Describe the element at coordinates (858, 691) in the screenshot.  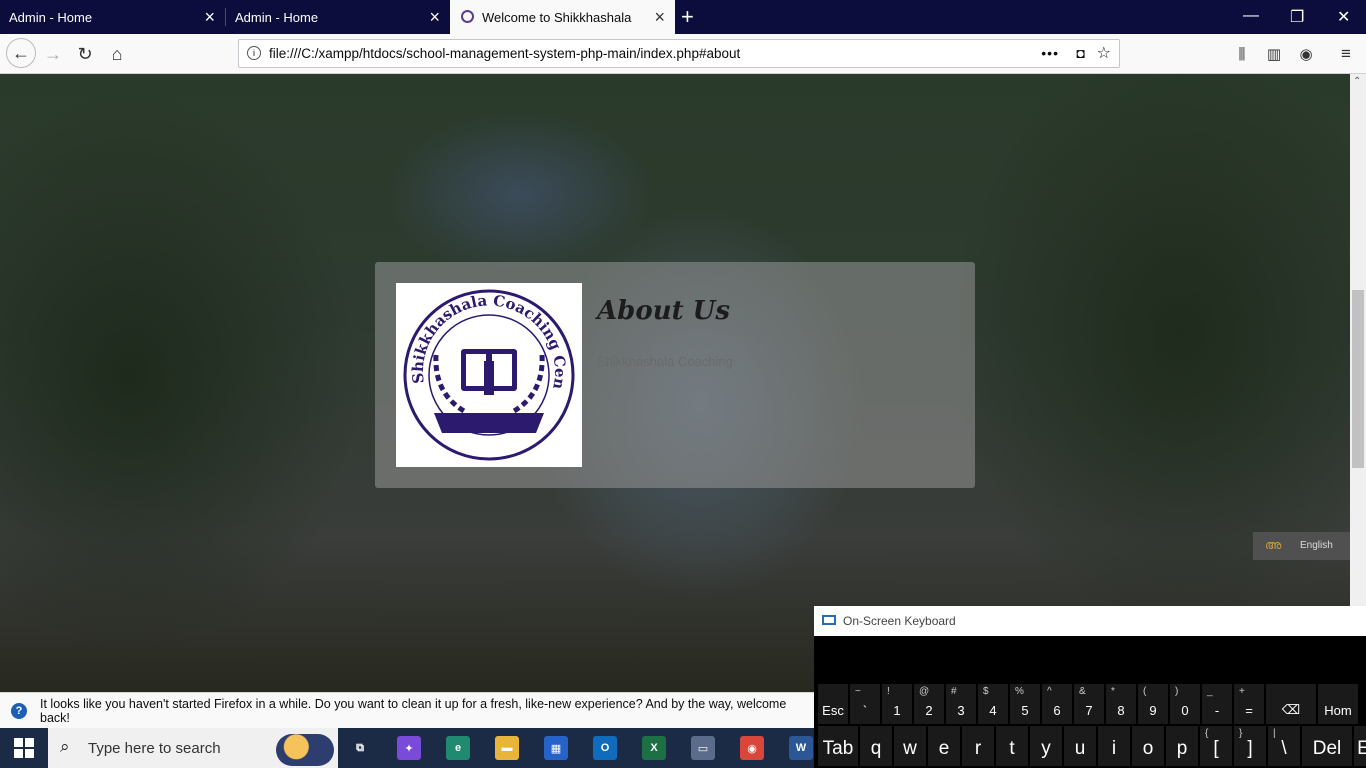
I see `osk-key-shift-label: ~` at that location.